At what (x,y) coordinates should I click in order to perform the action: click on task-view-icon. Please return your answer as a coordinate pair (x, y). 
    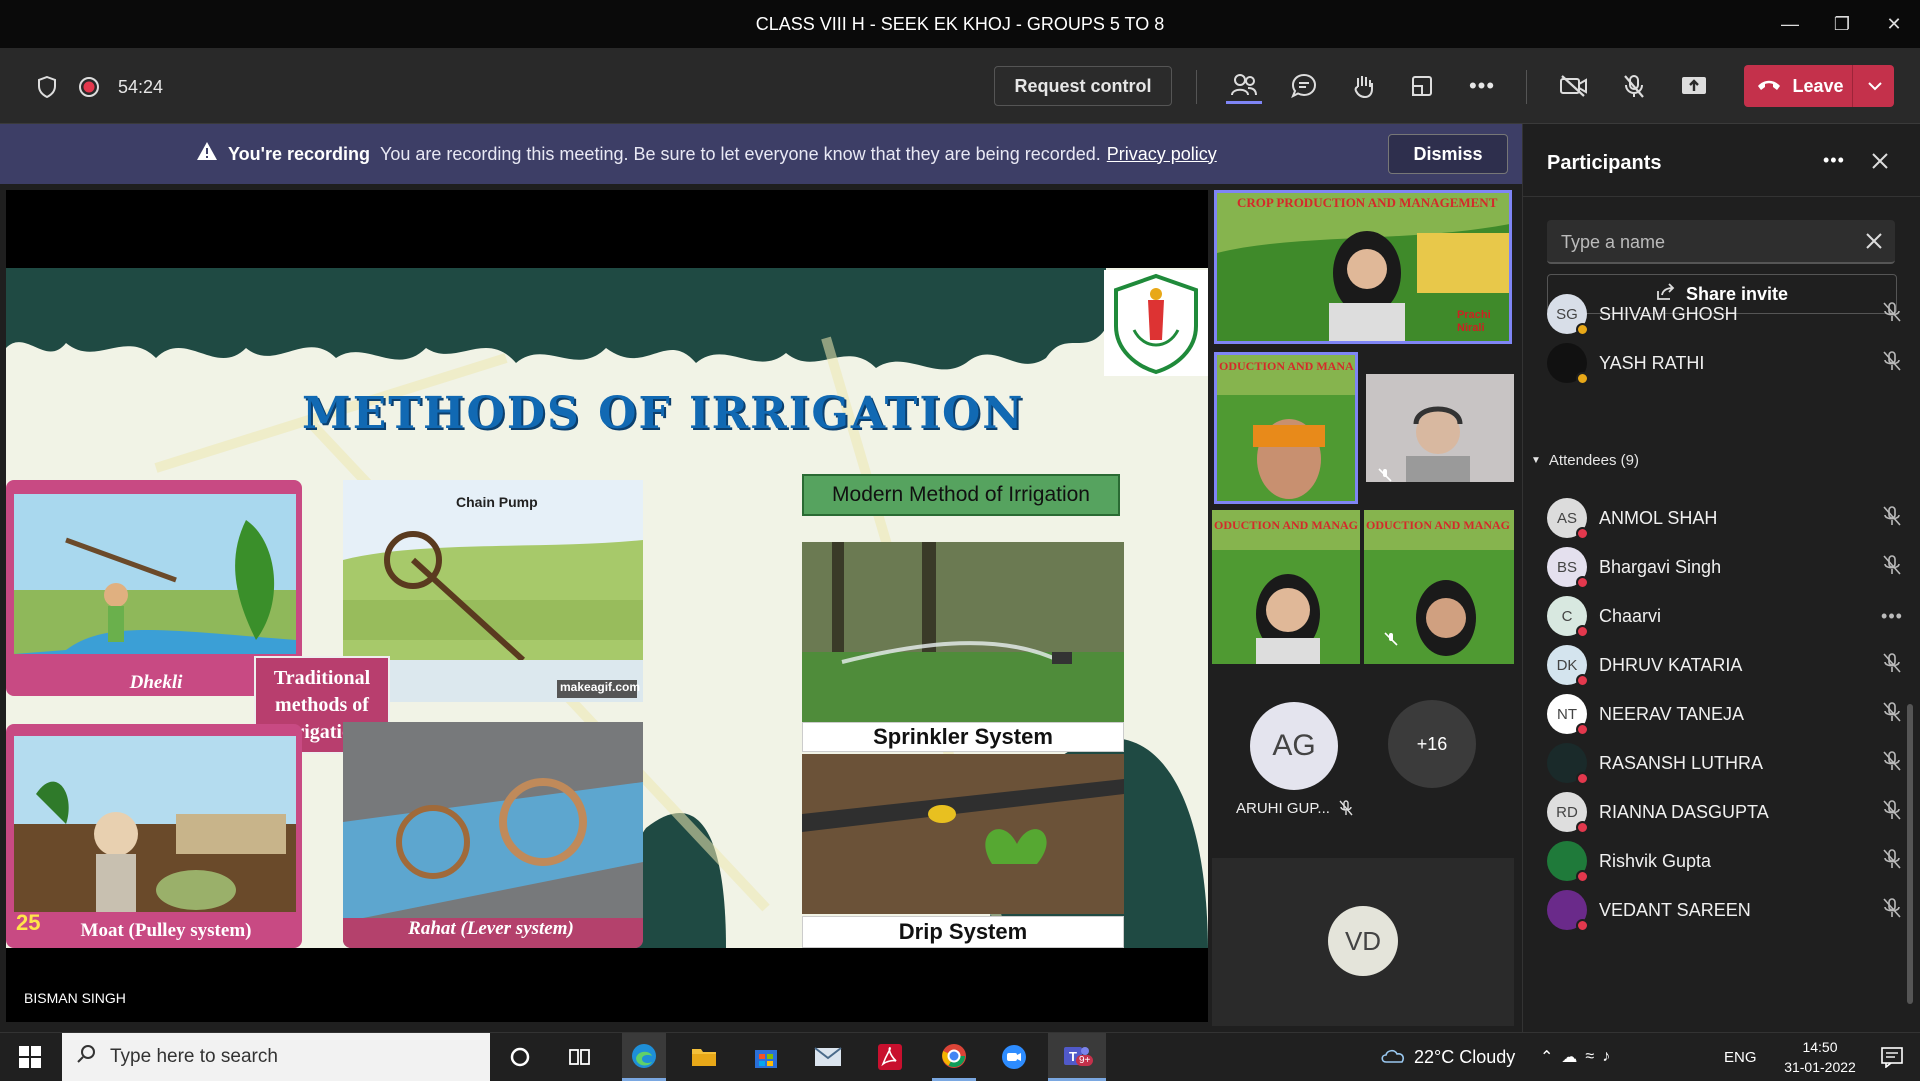
    Looking at the image, I should click on (580, 1057).